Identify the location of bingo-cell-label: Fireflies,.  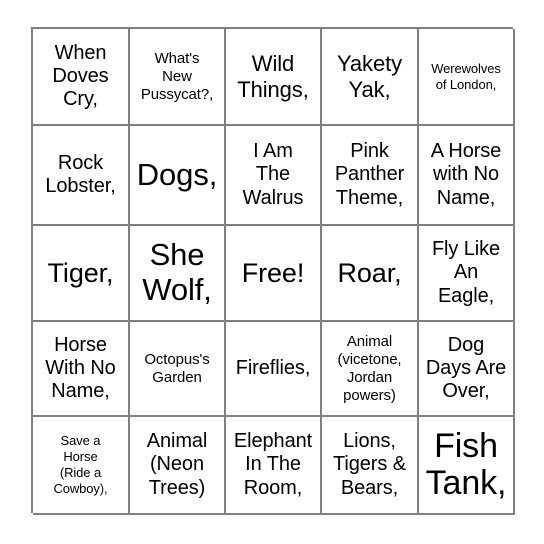
(273, 367).